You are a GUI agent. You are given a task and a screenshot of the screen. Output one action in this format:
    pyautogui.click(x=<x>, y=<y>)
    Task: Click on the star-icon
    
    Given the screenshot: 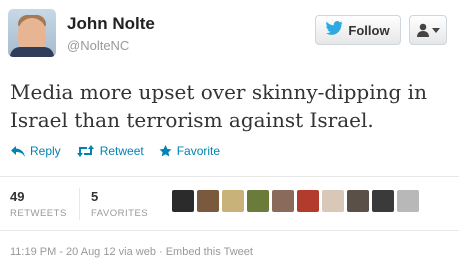 What is the action you would take?
    pyautogui.click(x=165, y=151)
    